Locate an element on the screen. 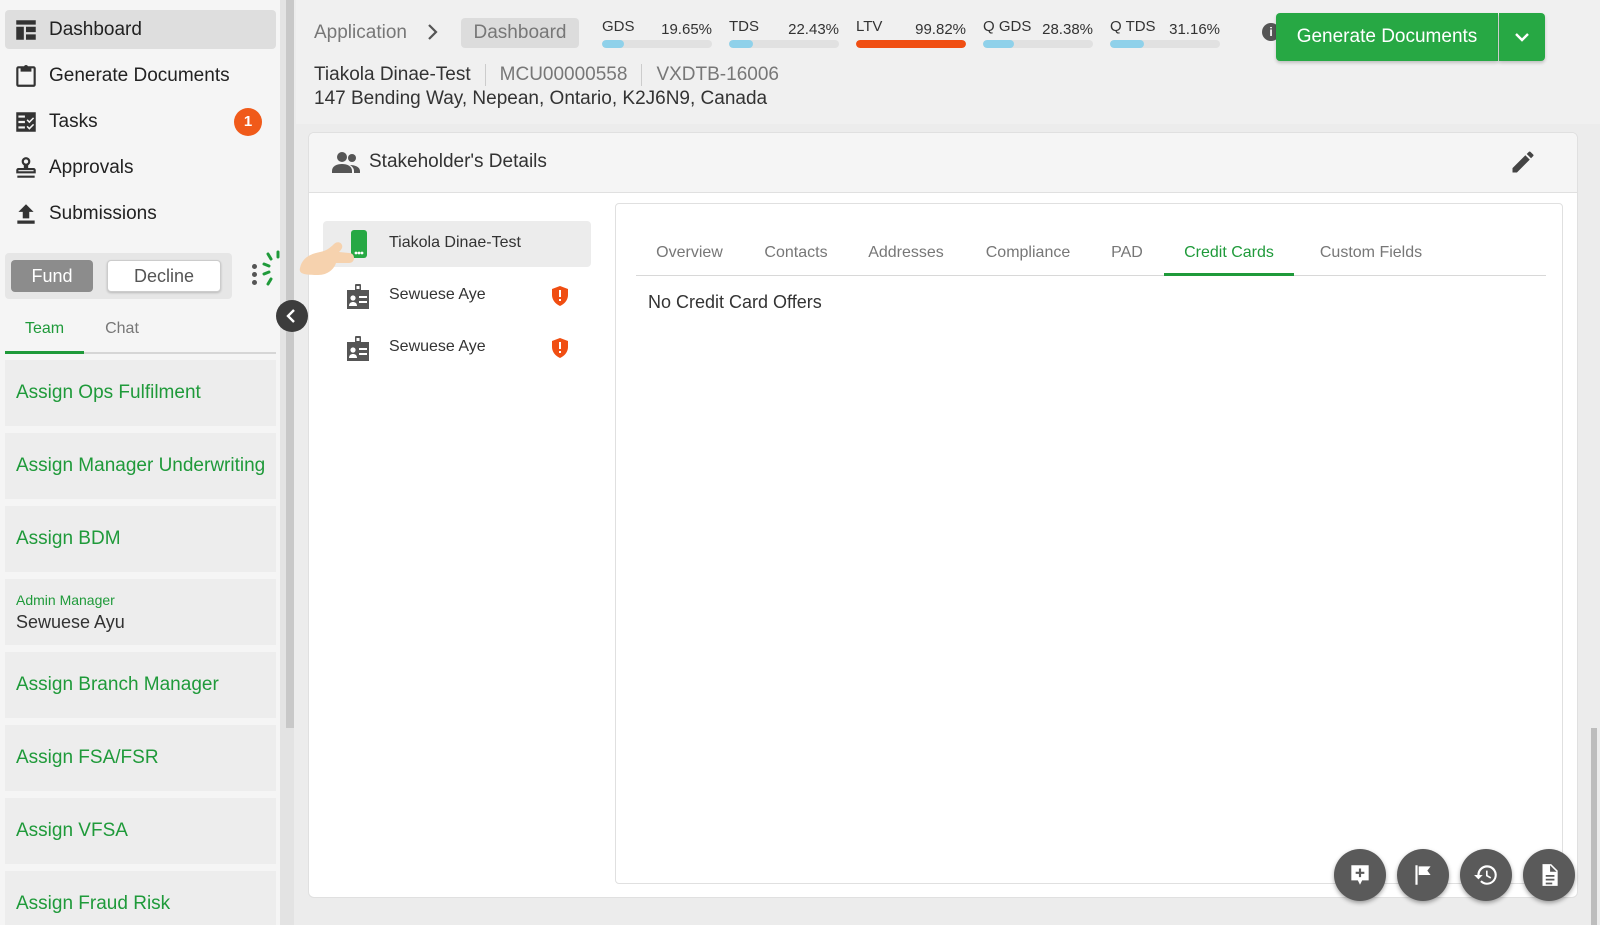  more-actions-icon is located at coordinates (256, 278).